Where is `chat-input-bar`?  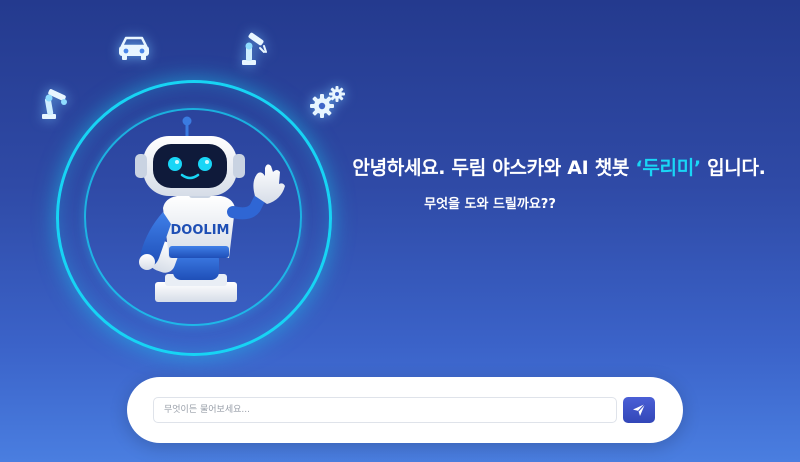 chat-input-bar is located at coordinates (405, 410).